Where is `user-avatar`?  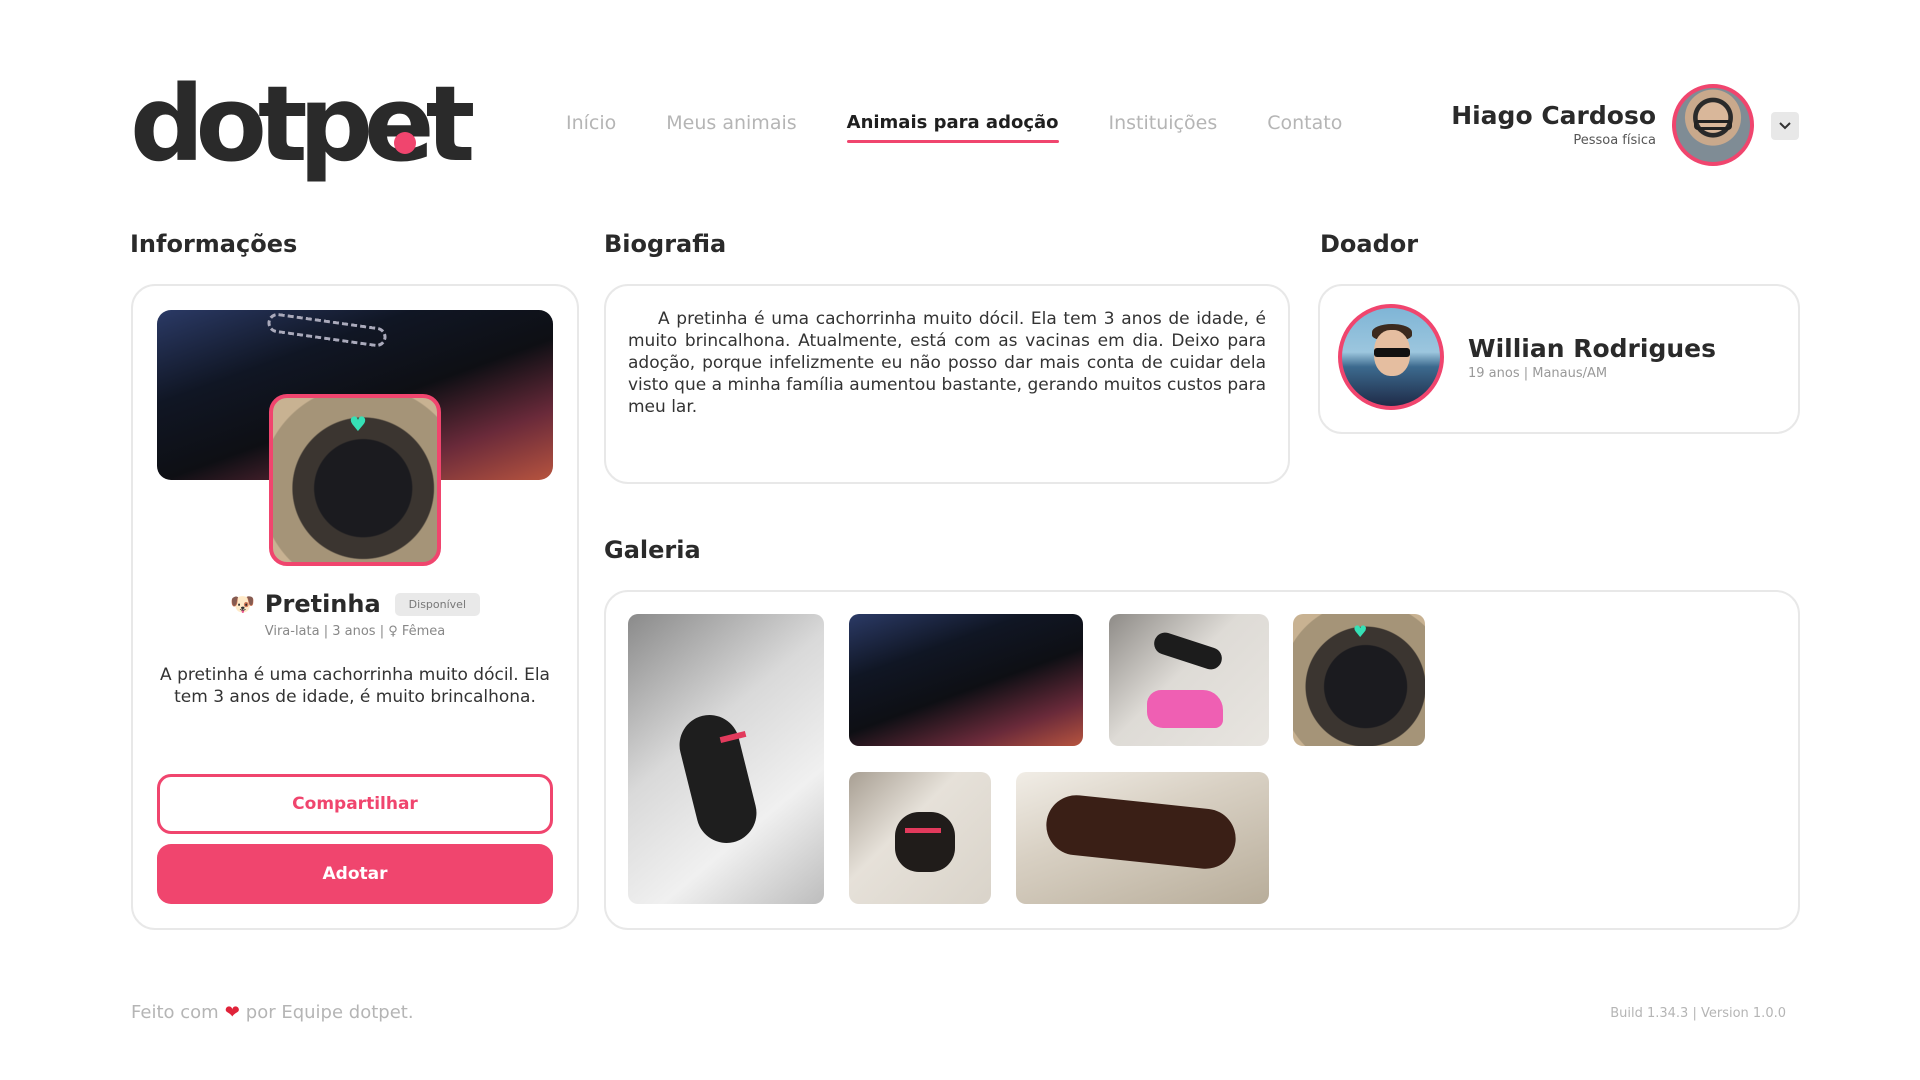
user-avatar is located at coordinates (1713, 125).